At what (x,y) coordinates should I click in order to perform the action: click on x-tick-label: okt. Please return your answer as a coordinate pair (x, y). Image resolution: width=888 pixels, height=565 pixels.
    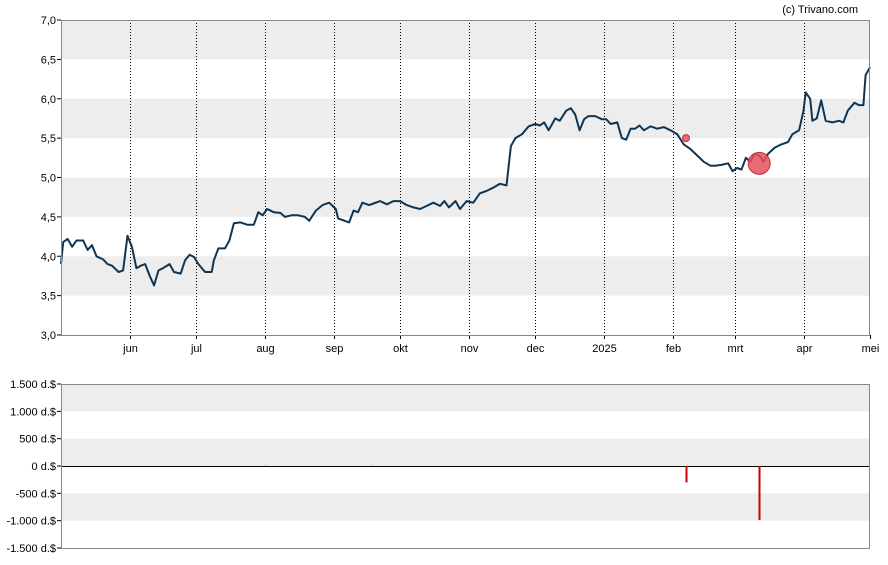
    Looking at the image, I should click on (400, 349).